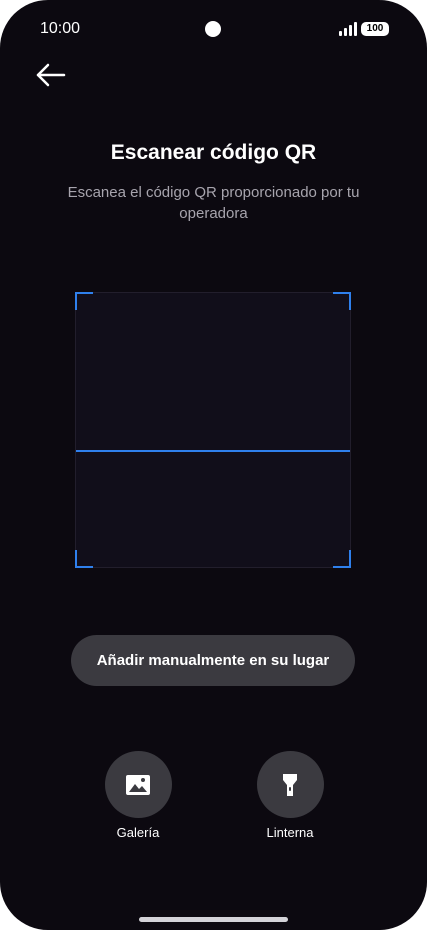 The height and width of the screenshot is (930, 427). What do you see at coordinates (138, 832) in the screenshot?
I see `gallery-label: Galería` at bounding box center [138, 832].